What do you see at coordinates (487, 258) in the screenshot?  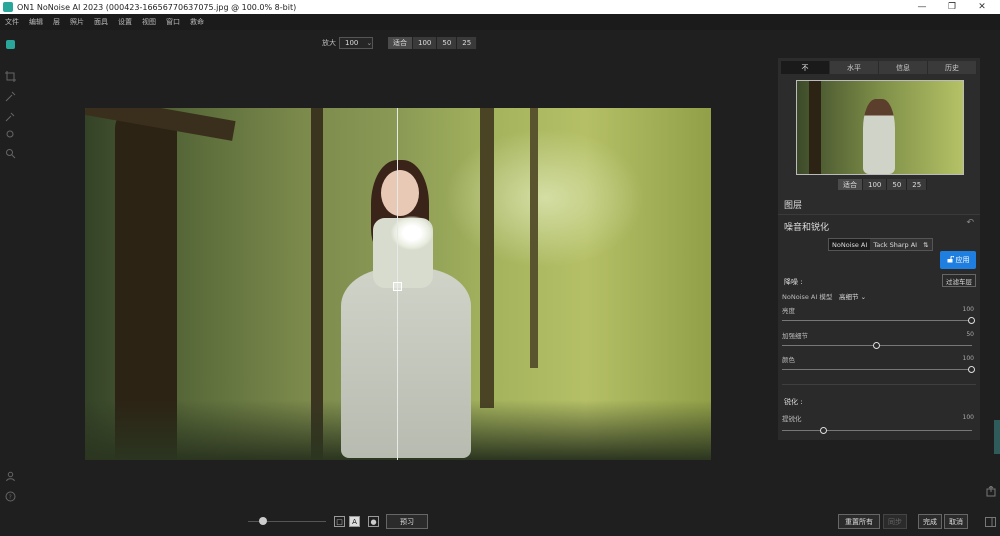 I see `tree-trunk-right` at bounding box center [487, 258].